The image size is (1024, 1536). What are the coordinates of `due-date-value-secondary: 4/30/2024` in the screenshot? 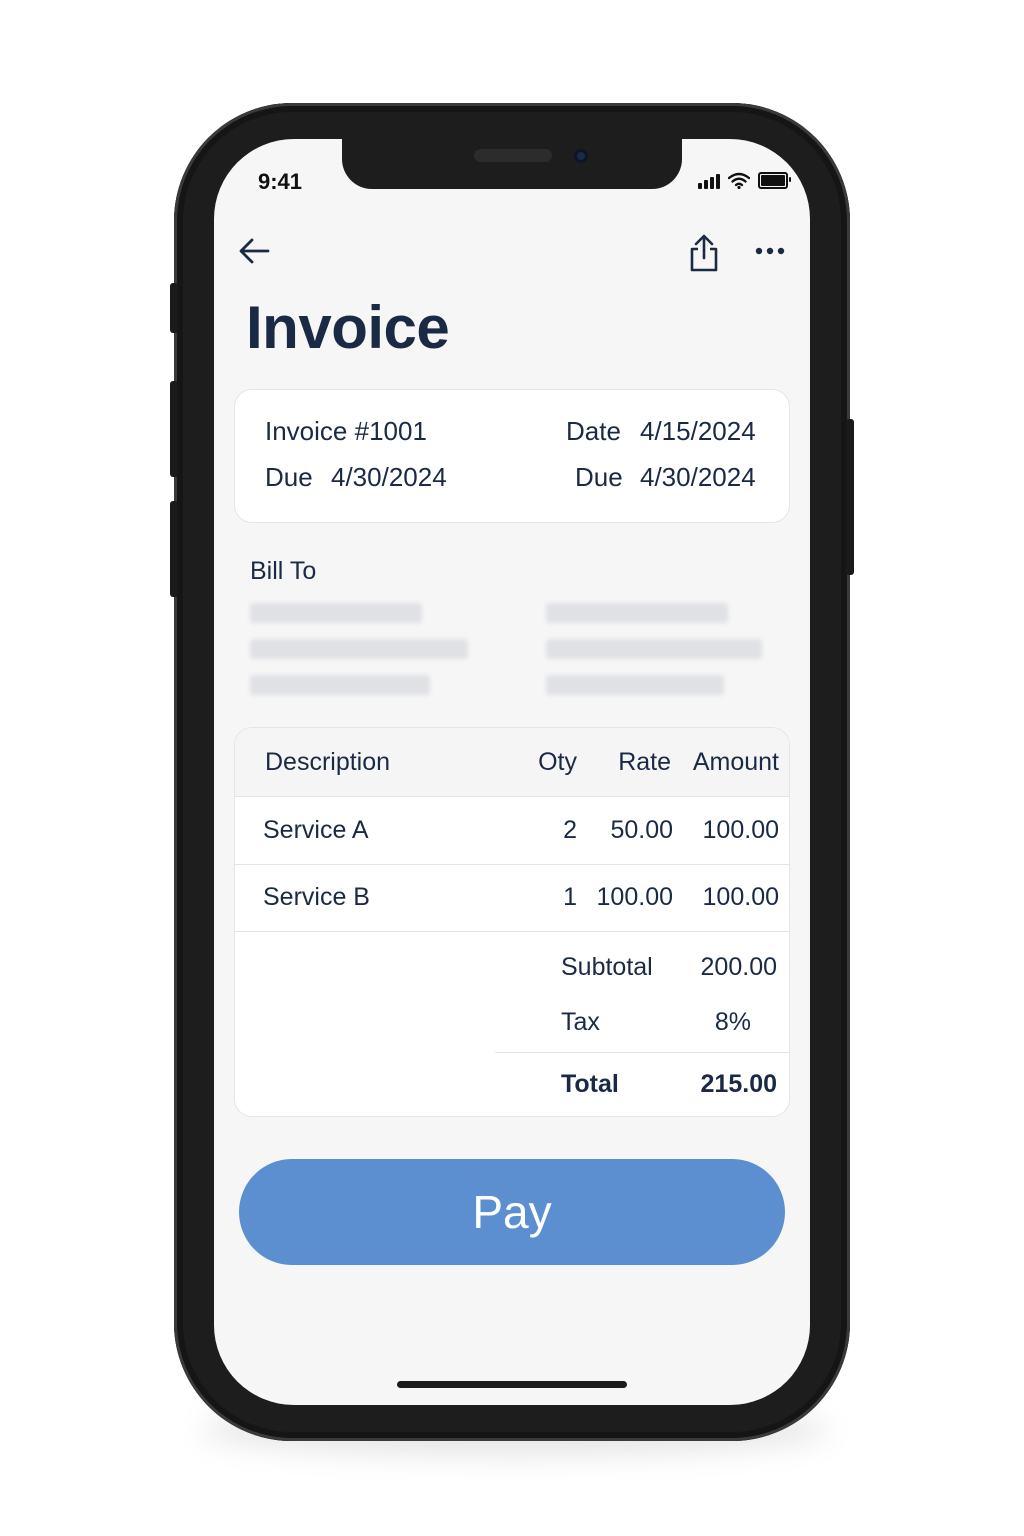 It's located at (698, 477).